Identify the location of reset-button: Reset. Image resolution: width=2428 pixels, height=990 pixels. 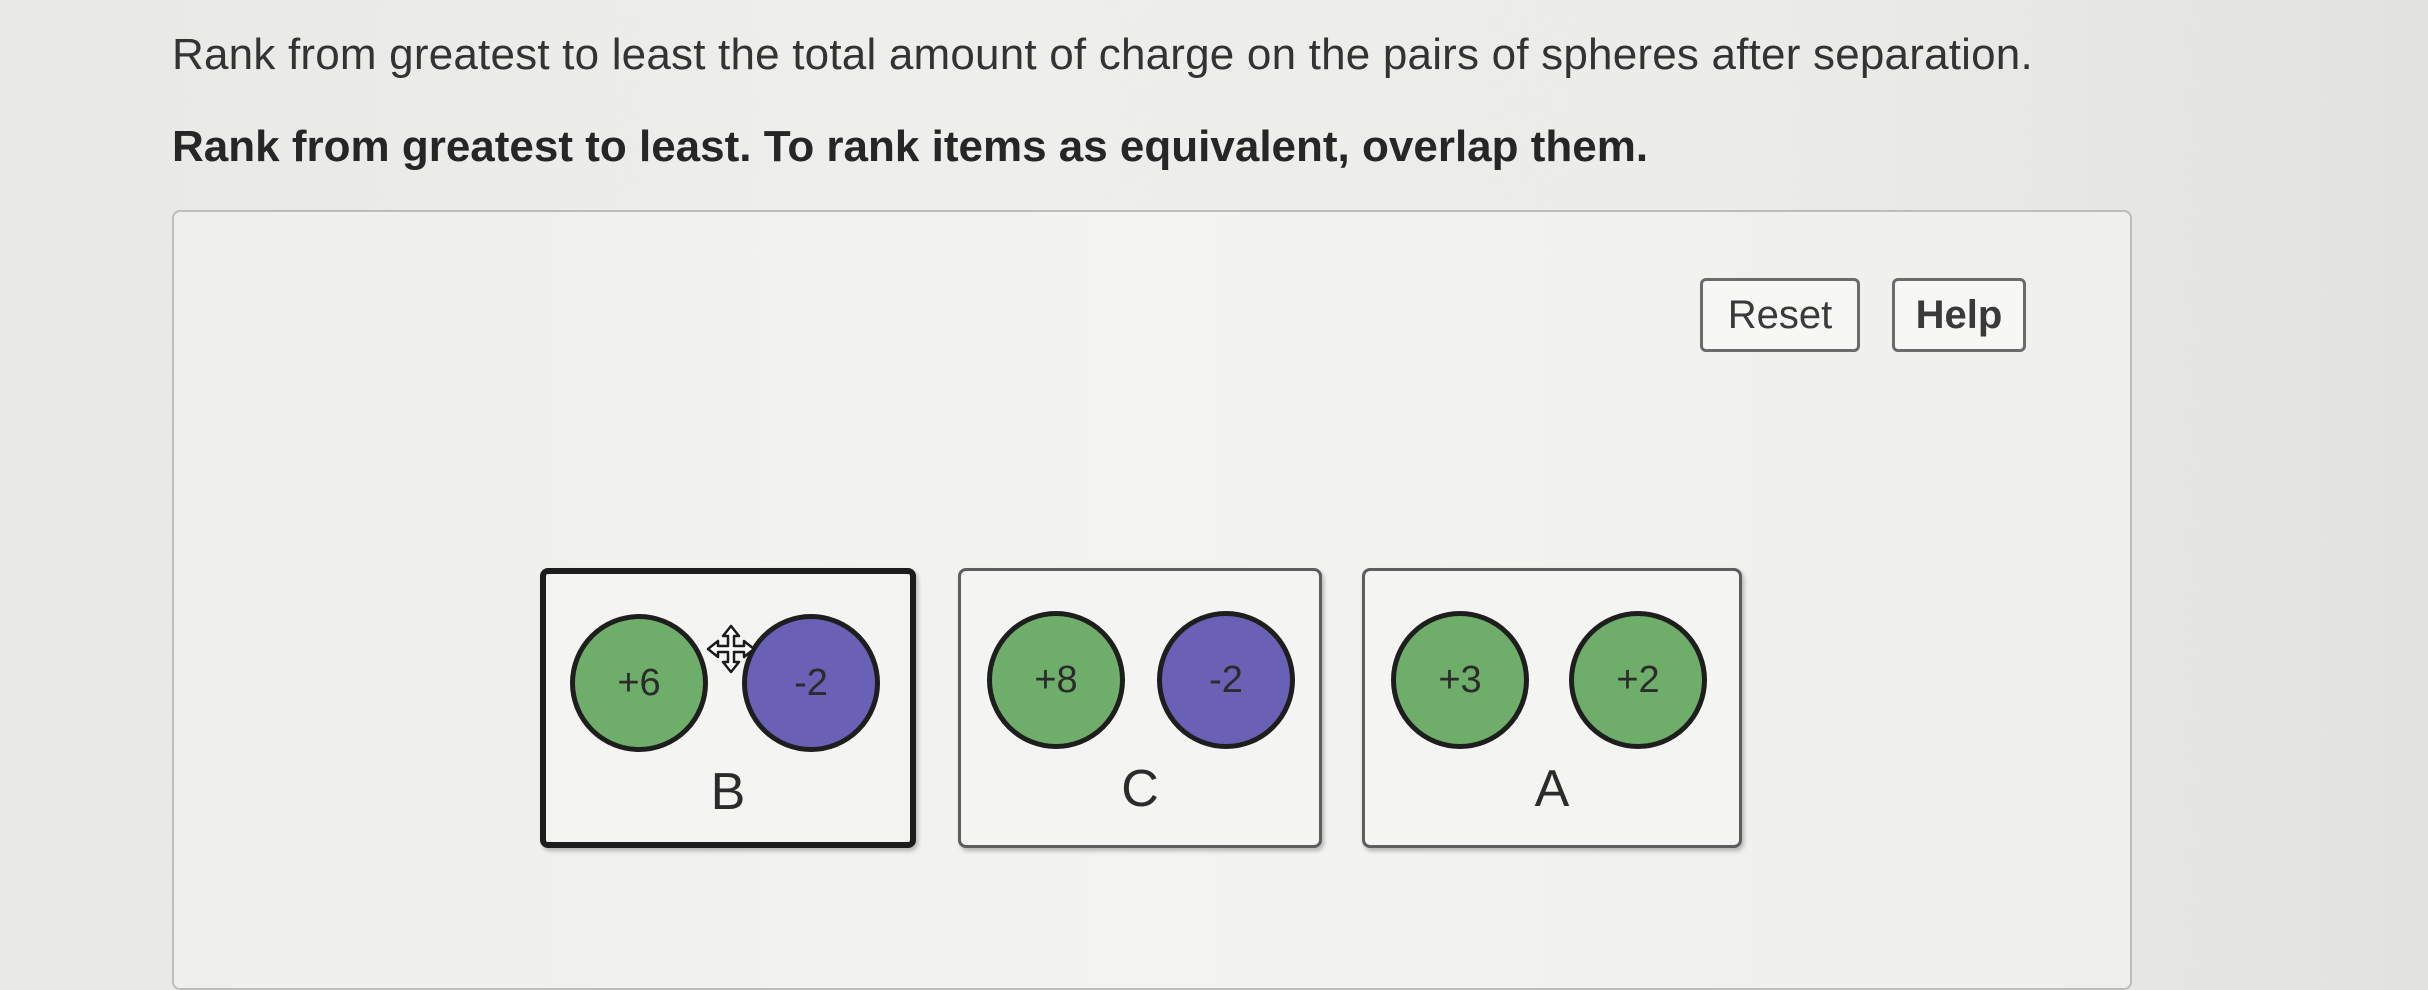
(1780, 315).